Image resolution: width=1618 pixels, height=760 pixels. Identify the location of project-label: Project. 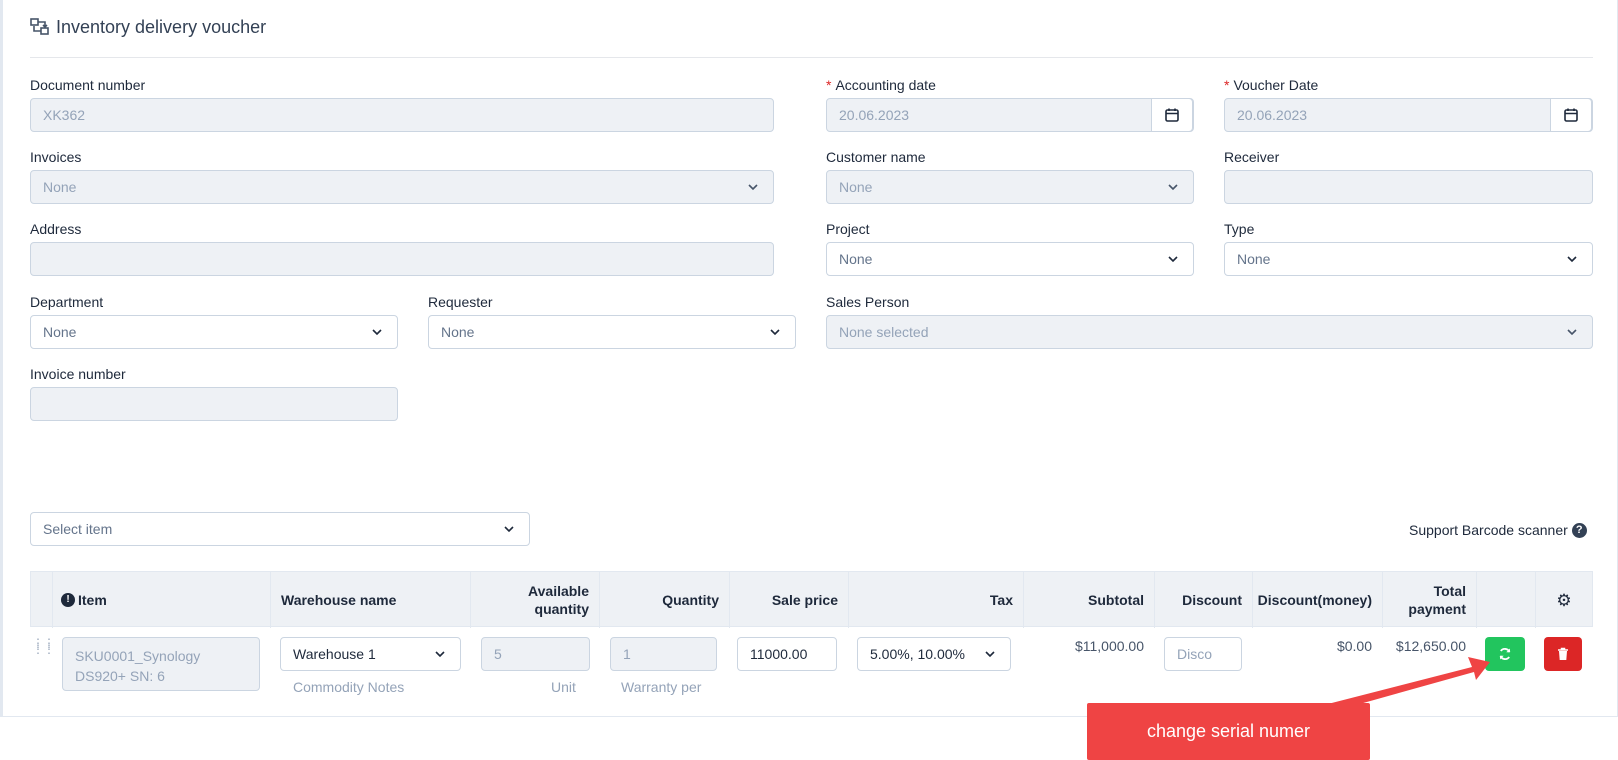
(848, 229).